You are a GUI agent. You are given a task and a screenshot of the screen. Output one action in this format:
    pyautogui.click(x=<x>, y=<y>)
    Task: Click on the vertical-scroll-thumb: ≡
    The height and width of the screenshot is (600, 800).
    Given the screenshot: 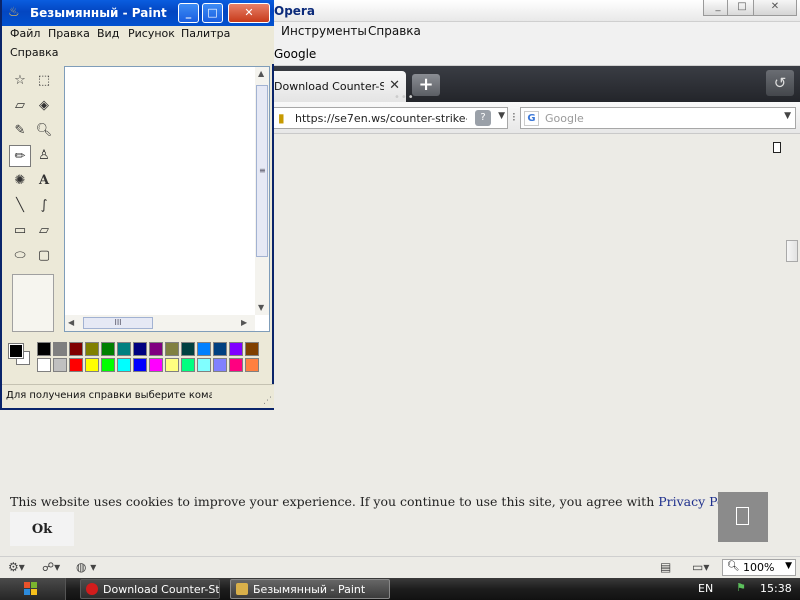 What is the action you would take?
    pyautogui.click(x=262, y=171)
    